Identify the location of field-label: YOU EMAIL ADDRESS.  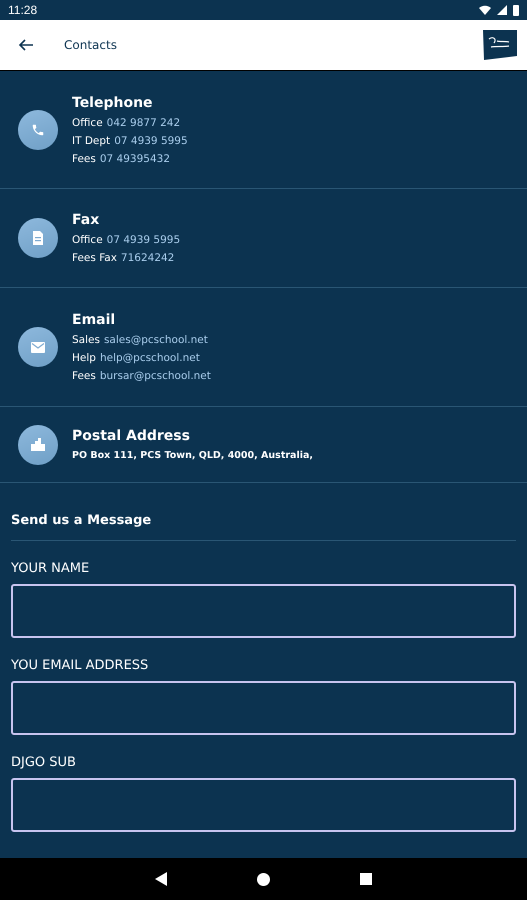
(80, 665).